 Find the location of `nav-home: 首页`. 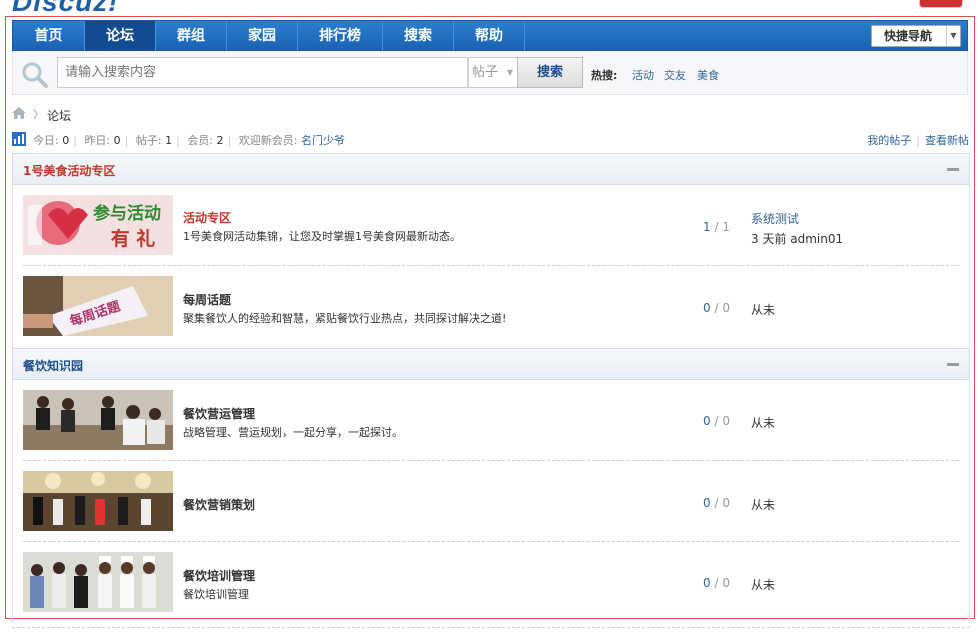

nav-home: 首页 is located at coordinates (49, 36).